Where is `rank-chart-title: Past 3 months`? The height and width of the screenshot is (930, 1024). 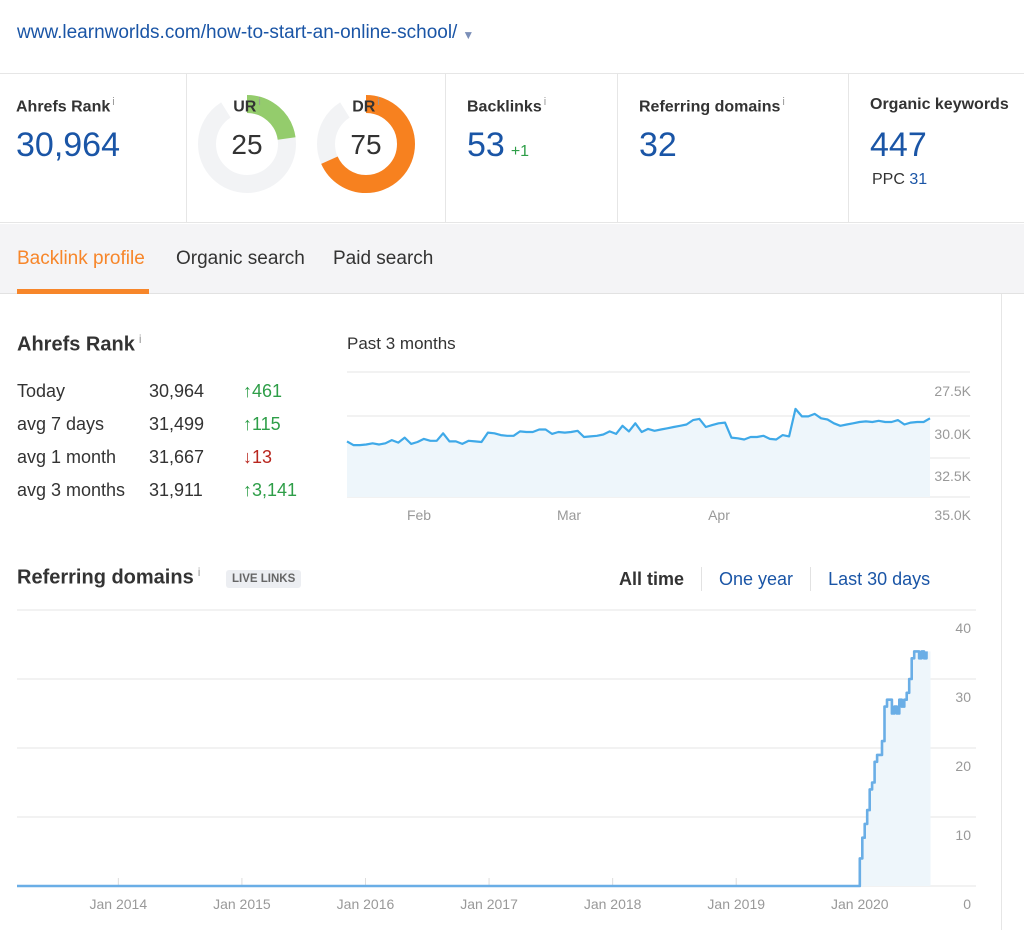 rank-chart-title: Past 3 months is located at coordinates (401, 343).